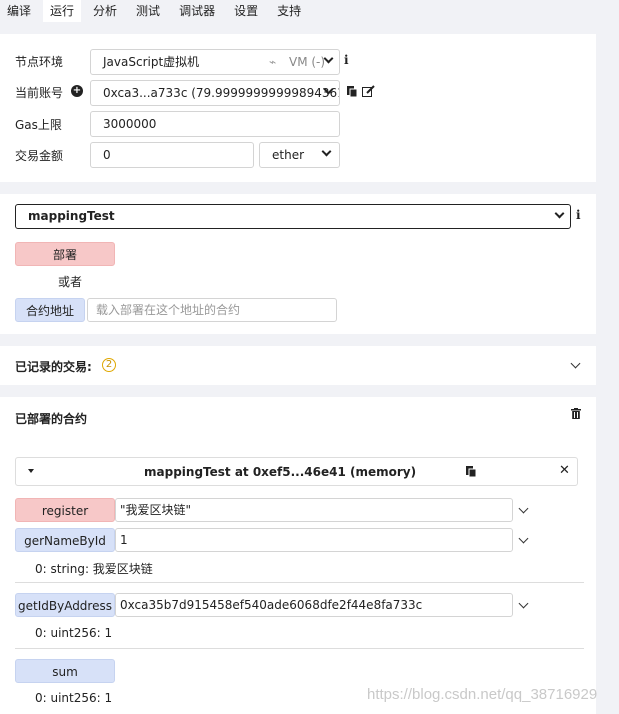 The width and height of the screenshot is (619, 714). What do you see at coordinates (221, 93) in the screenshot?
I see `account-value: 0xca3...a733c (79.99999999999894361` at bounding box center [221, 93].